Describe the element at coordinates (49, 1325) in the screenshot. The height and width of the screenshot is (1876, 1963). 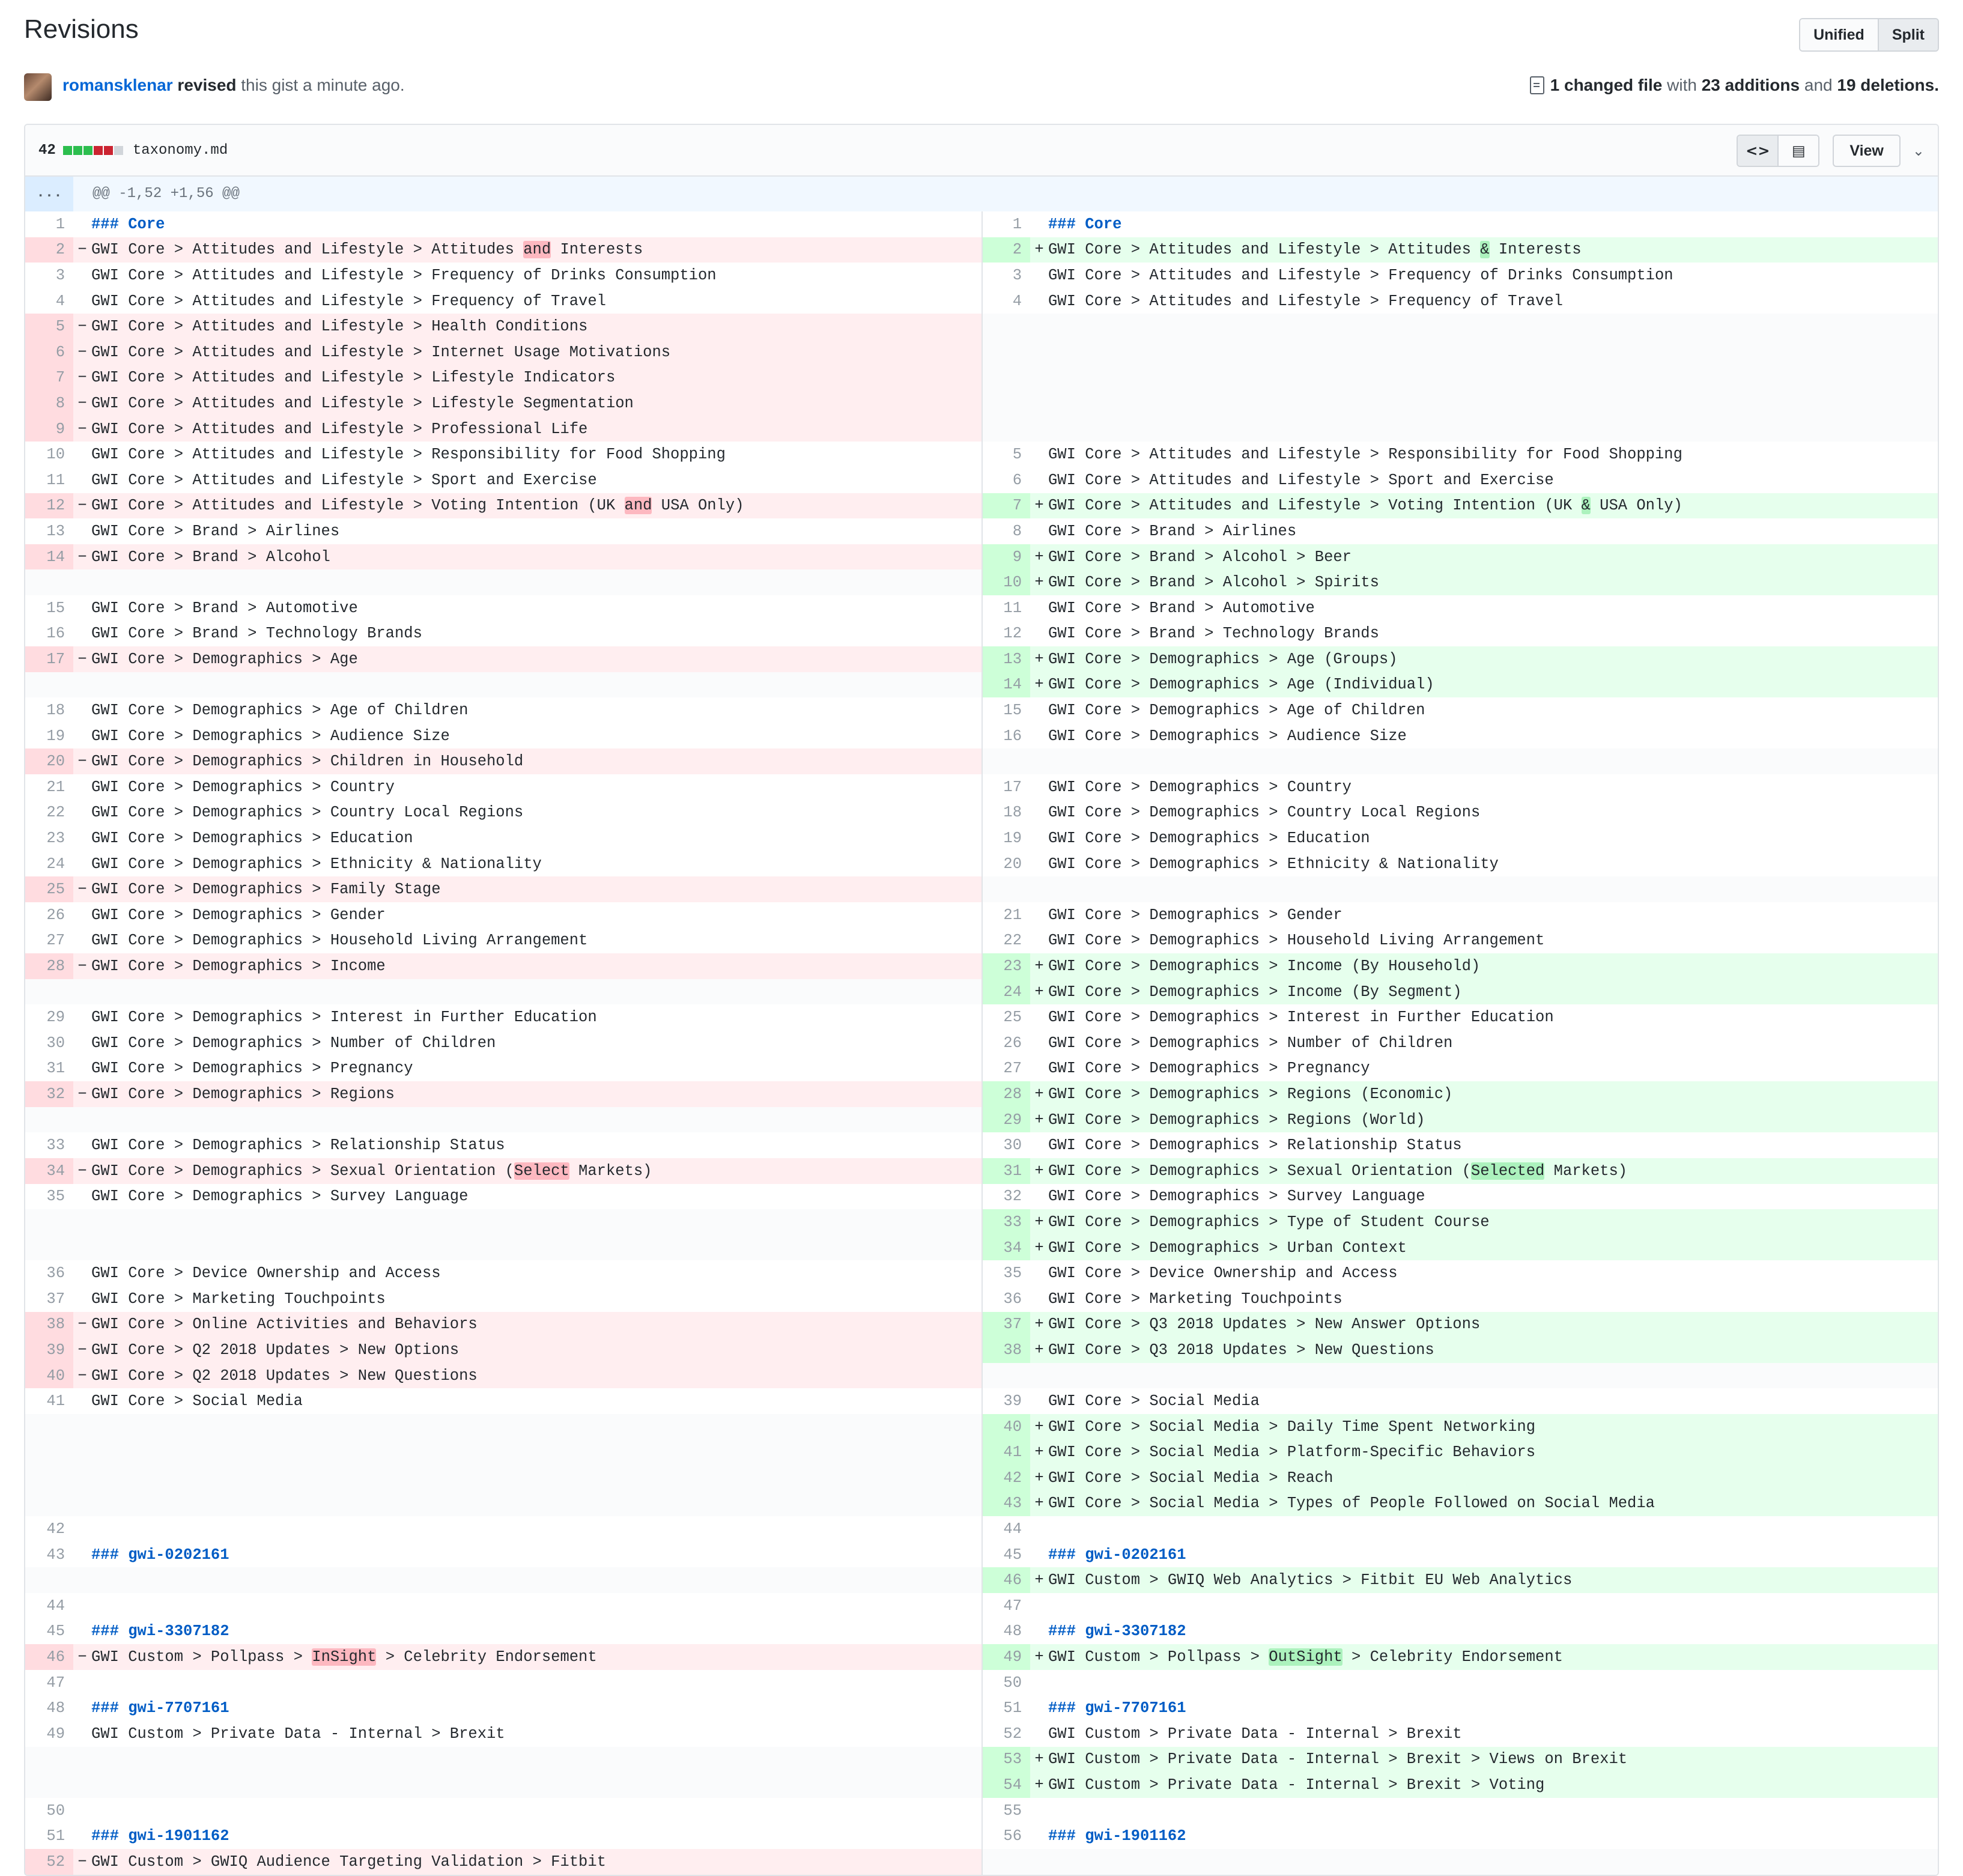
I see `l-line-number: 38` at that location.